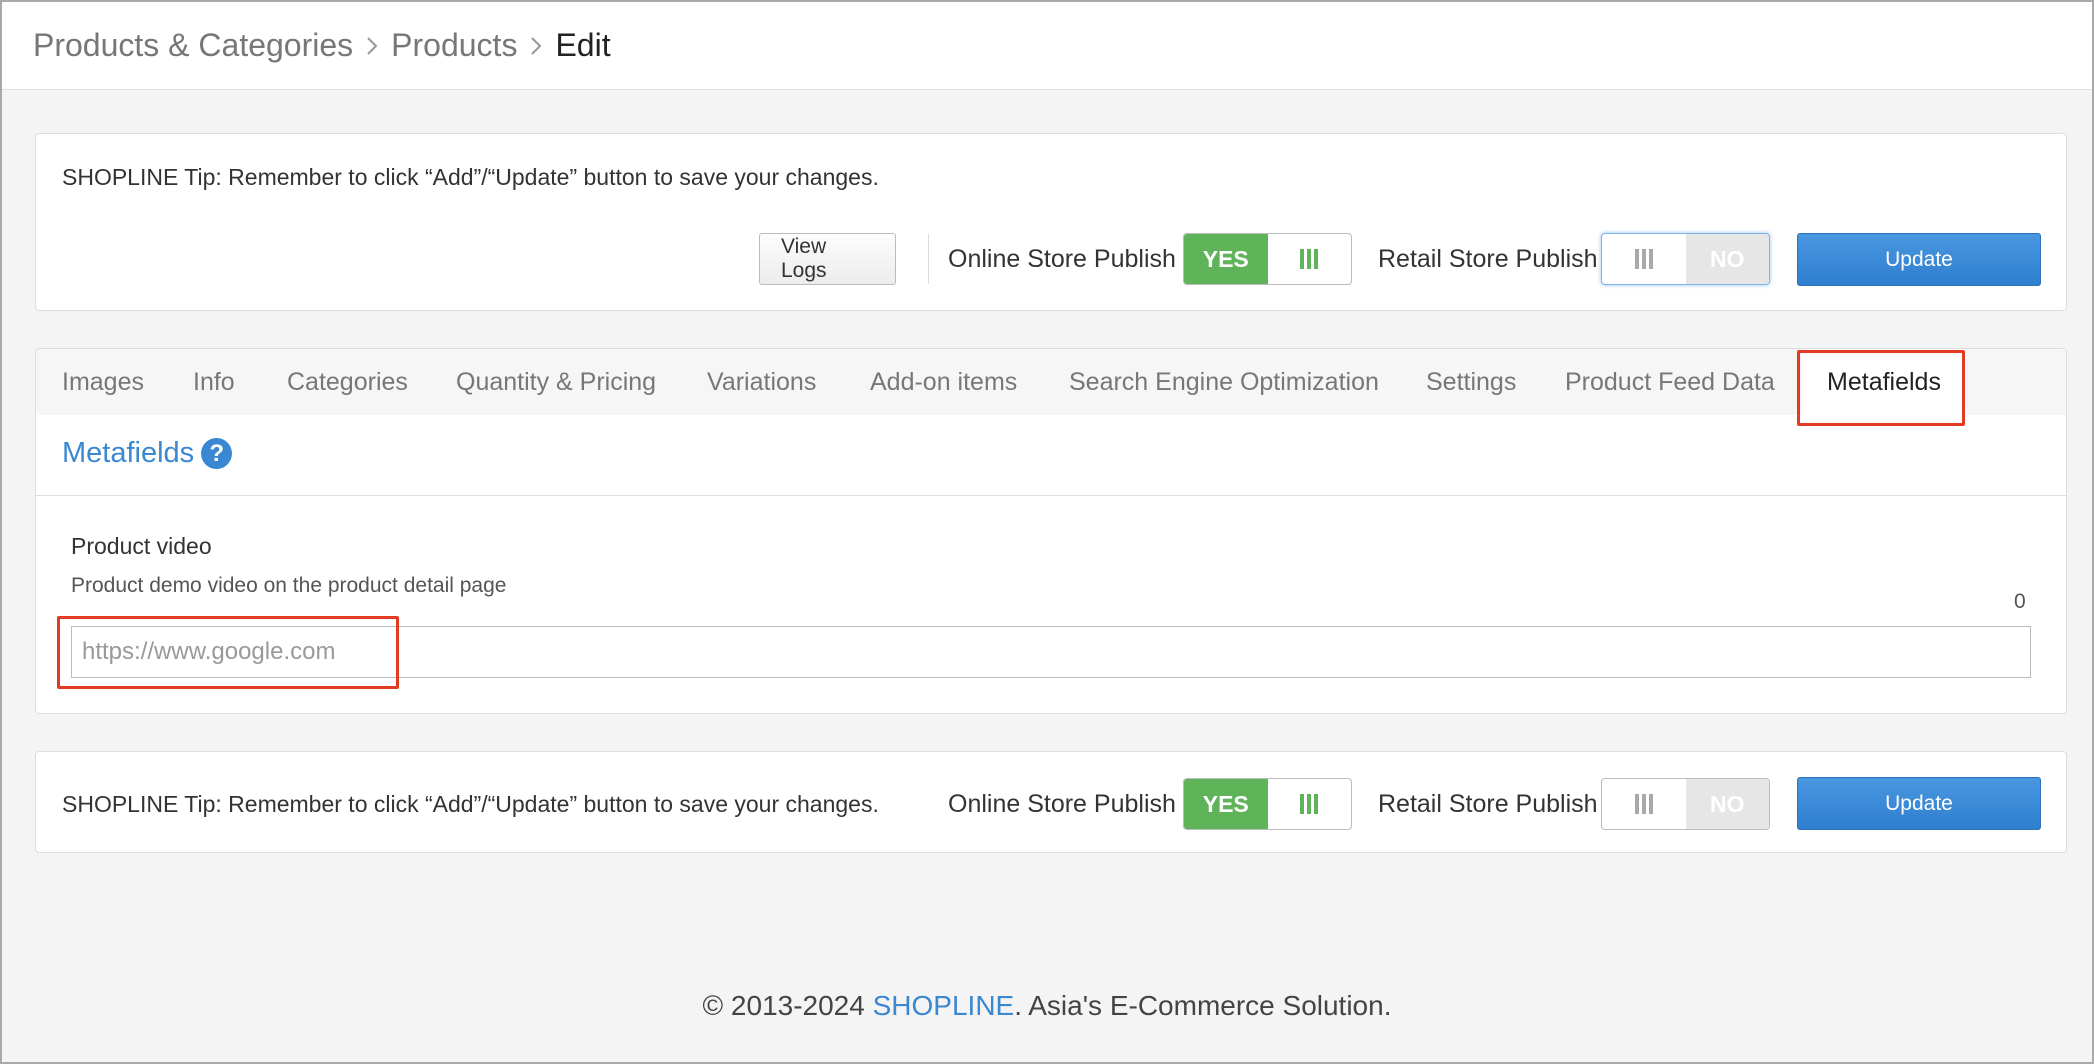 The width and height of the screenshot is (2094, 1064). What do you see at coordinates (1051, 652) in the screenshot?
I see `product-video-input` at bounding box center [1051, 652].